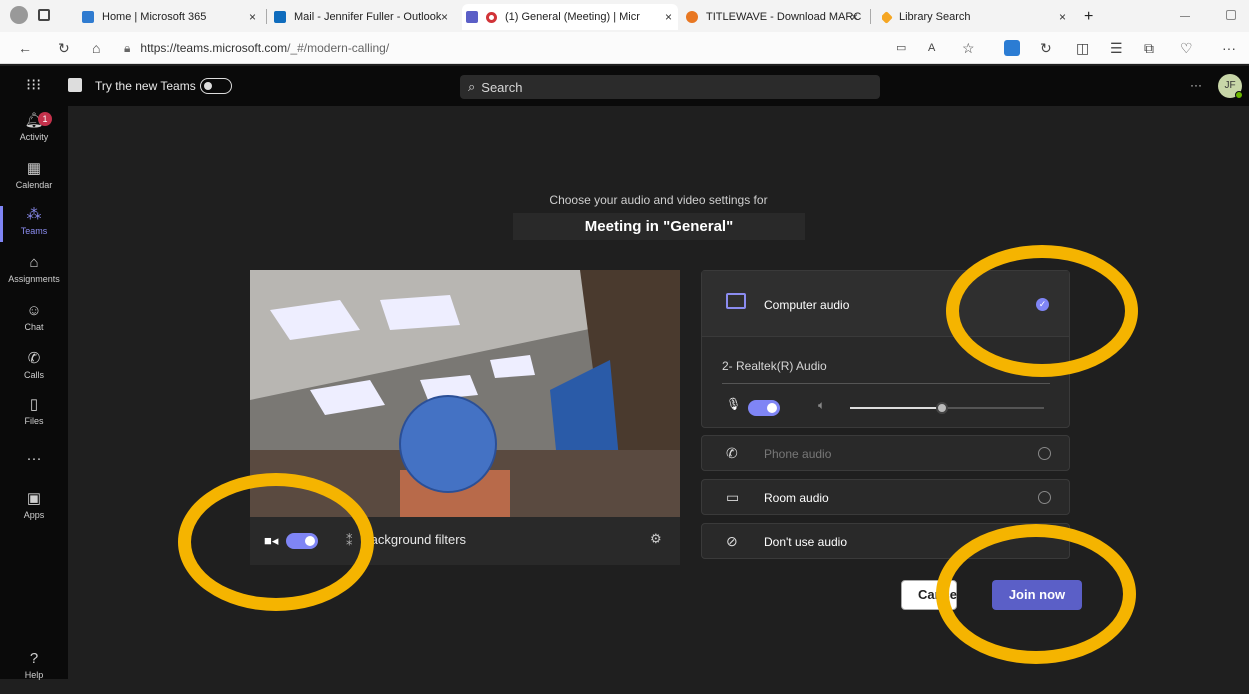 This screenshot has height=694, width=1249. What do you see at coordinates (145, 86) in the screenshot?
I see `try-new-teams-label: Try the new Teams` at bounding box center [145, 86].